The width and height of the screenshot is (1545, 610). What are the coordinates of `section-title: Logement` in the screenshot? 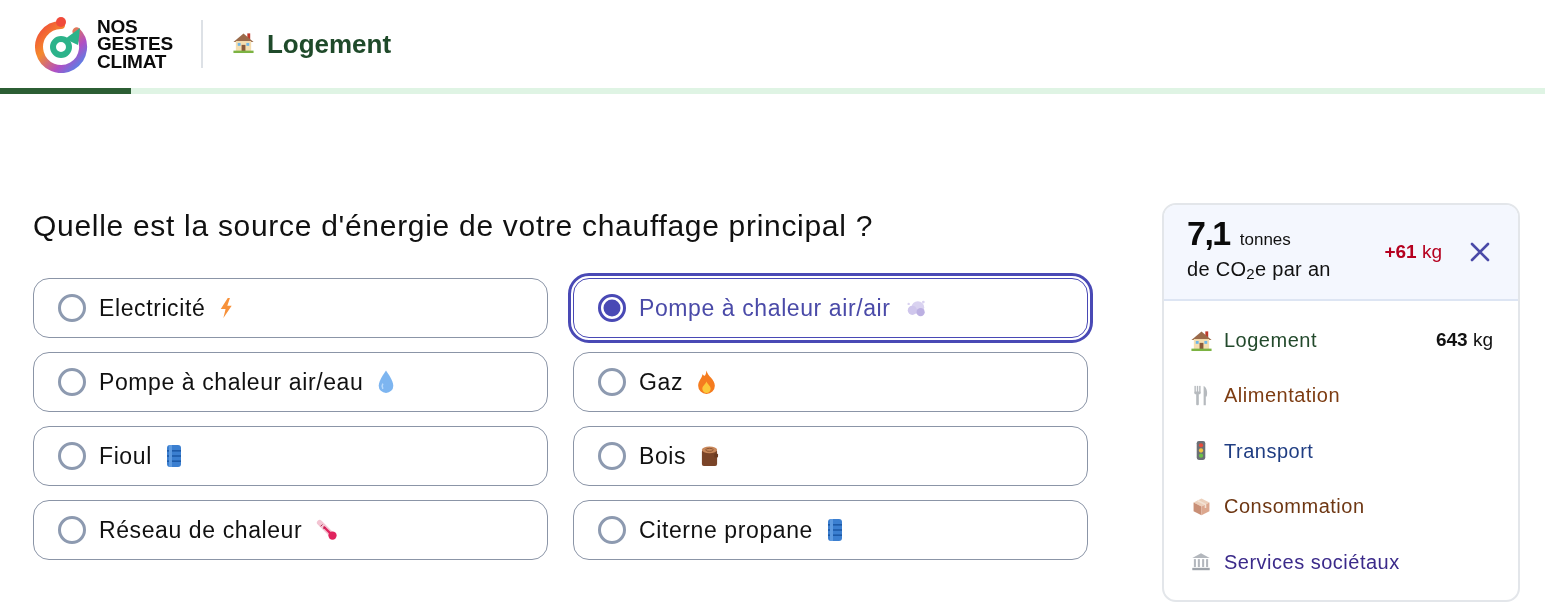 It's located at (329, 44).